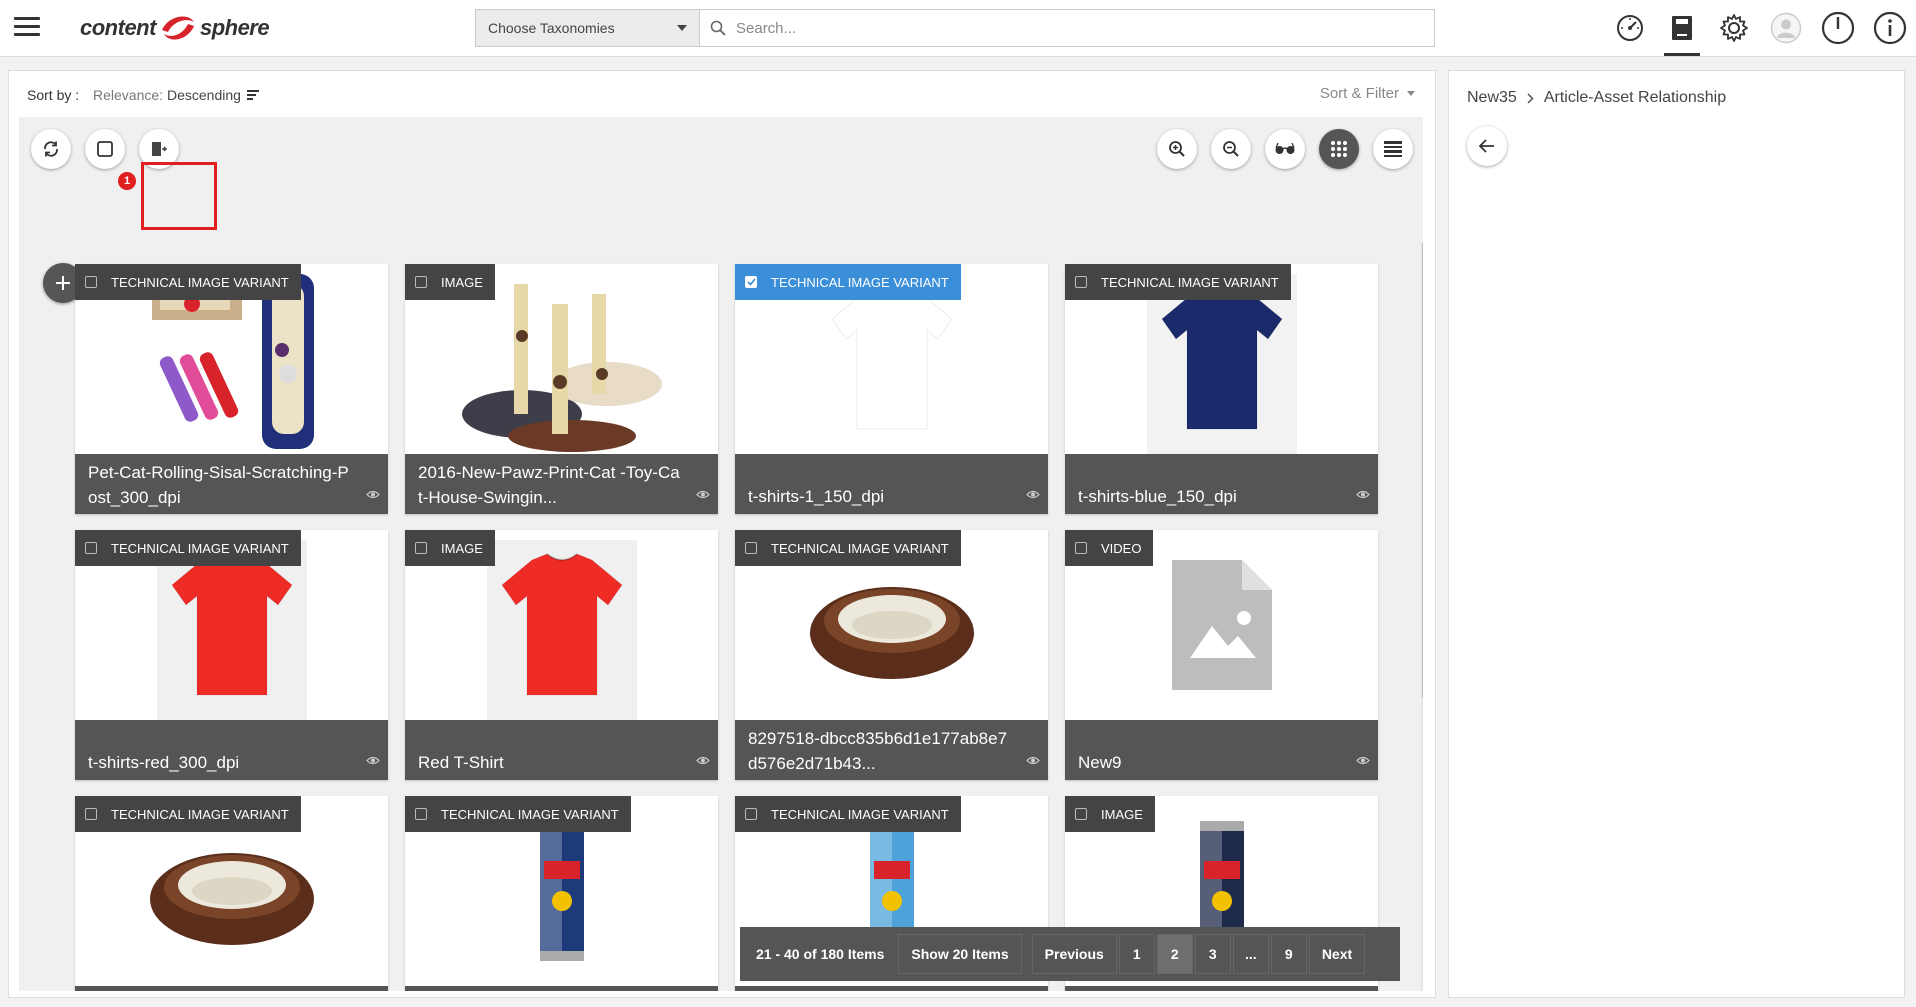  Describe the element at coordinates (118, 27) in the screenshot. I see `logo-text-left: content` at that location.